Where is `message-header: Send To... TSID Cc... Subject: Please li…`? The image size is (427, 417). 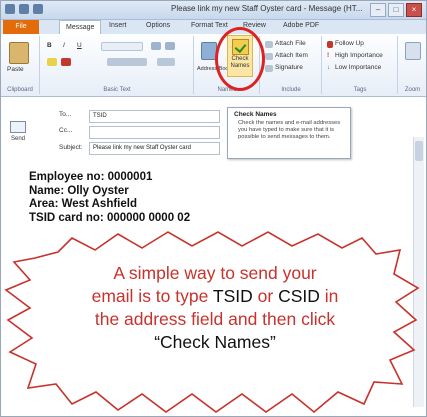 message-header: Send To... TSID Cc... Subject: Please li… is located at coordinates (213, 128).